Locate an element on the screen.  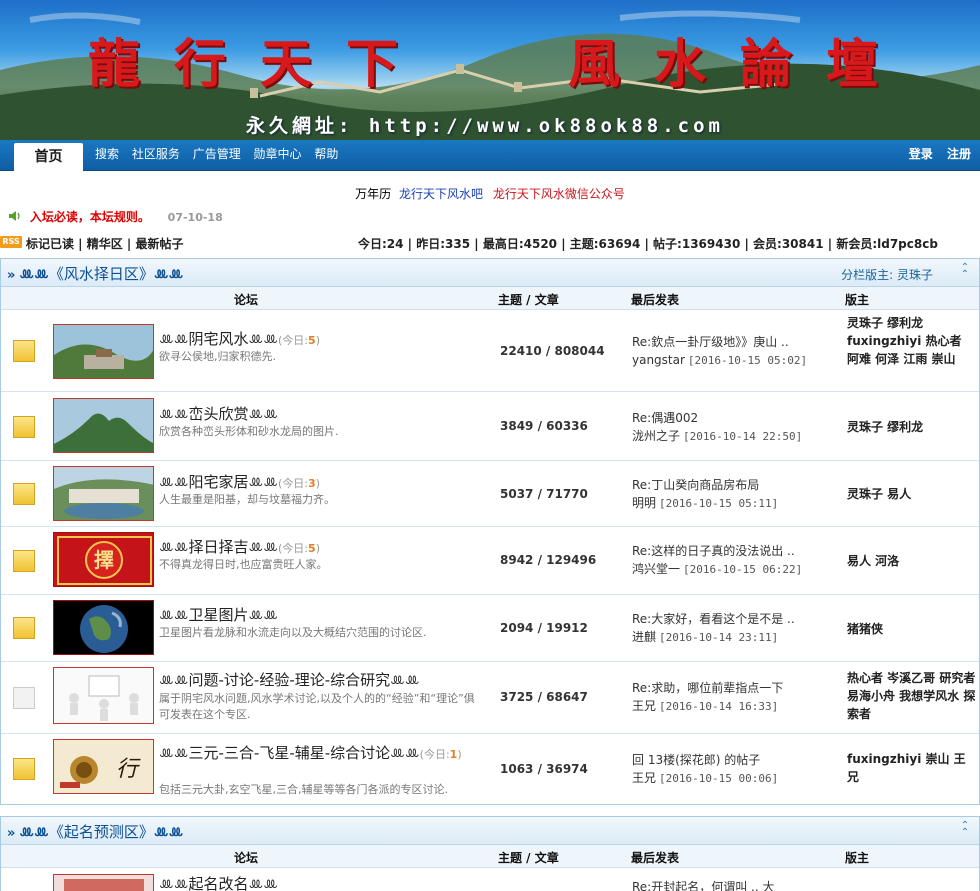
last-post-user: yangstar is located at coordinates (658, 360).